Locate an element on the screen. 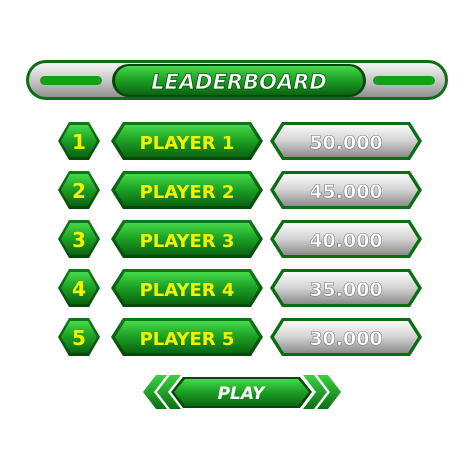 Image resolution: width=474 pixels, height=474 pixels. player-name: PLAYER 4 is located at coordinates (187, 290).